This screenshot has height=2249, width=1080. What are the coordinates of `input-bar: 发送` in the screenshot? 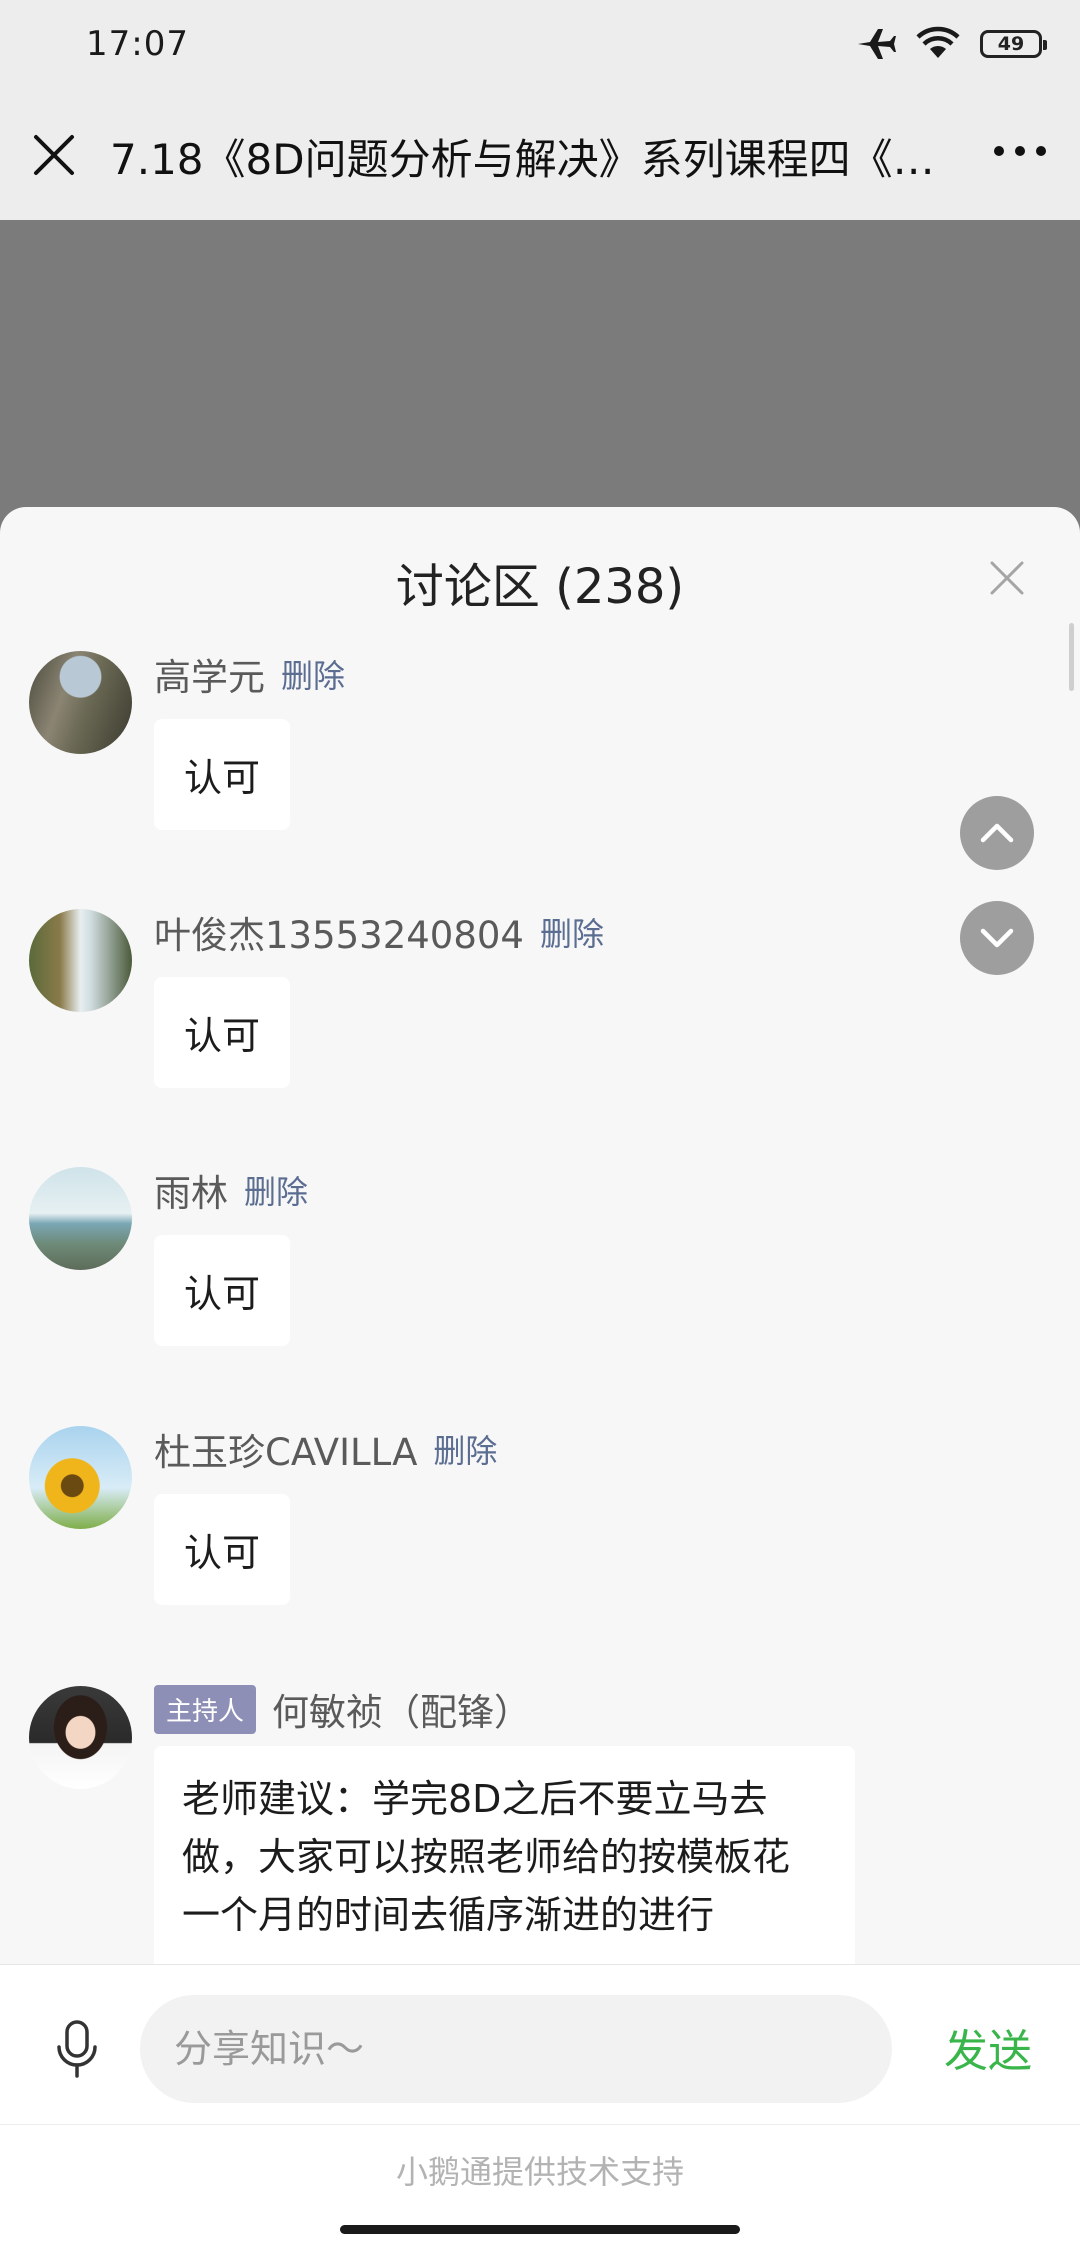 It's located at (540, 2044).